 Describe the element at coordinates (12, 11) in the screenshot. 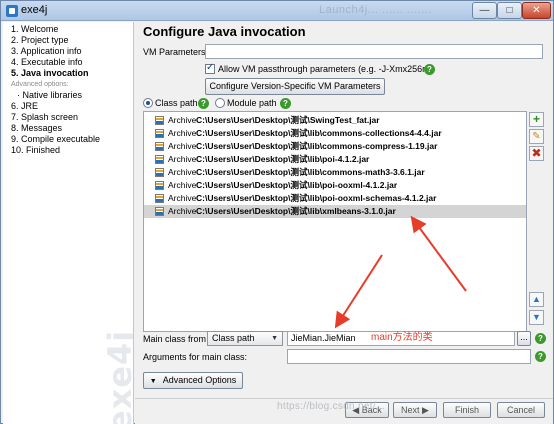

I see `app-logo-icon` at that location.